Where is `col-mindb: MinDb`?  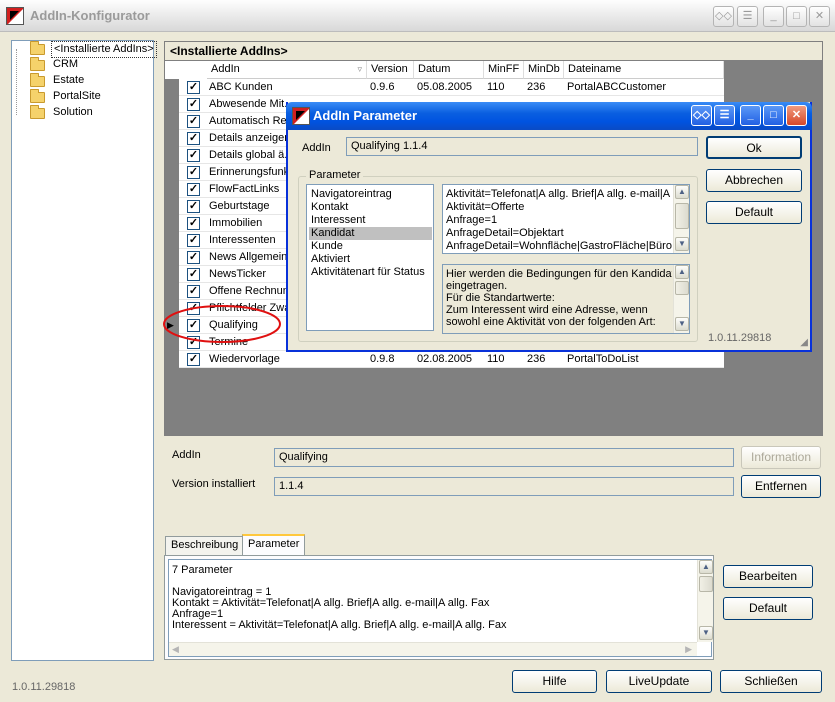 col-mindb: MinDb is located at coordinates (544, 70).